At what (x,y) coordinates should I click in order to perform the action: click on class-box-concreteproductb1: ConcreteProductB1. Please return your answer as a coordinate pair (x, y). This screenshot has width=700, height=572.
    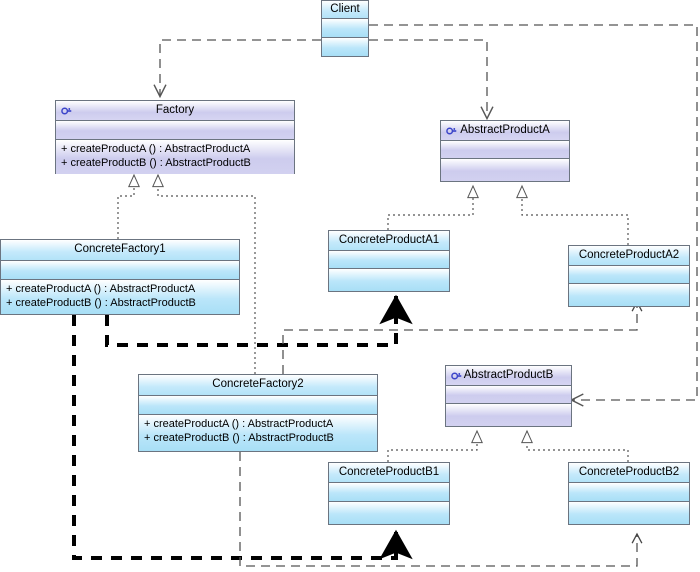
    Looking at the image, I should click on (389, 493).